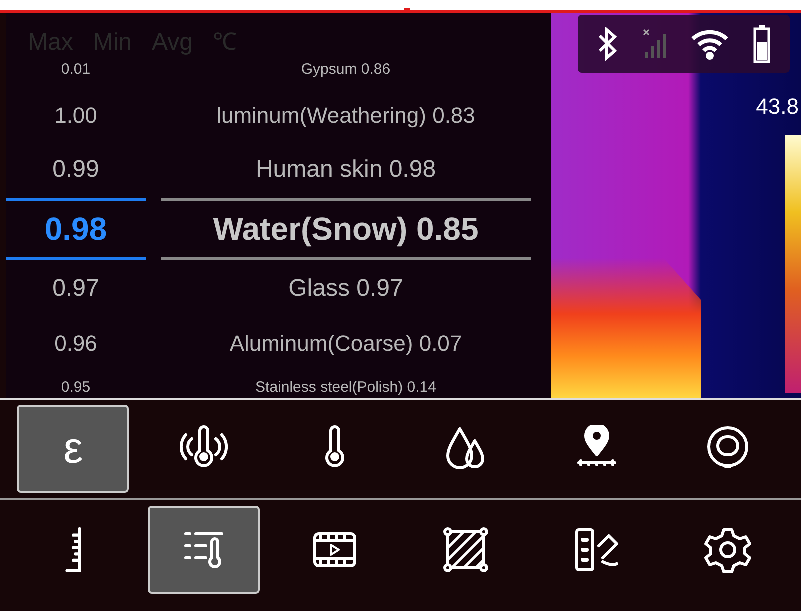 The image size is (801, 611). What do you see at coordinates (346, 70) in the screenshot?
I see `material-label: Gypsum 0.86` at bounding box center [346, 70].